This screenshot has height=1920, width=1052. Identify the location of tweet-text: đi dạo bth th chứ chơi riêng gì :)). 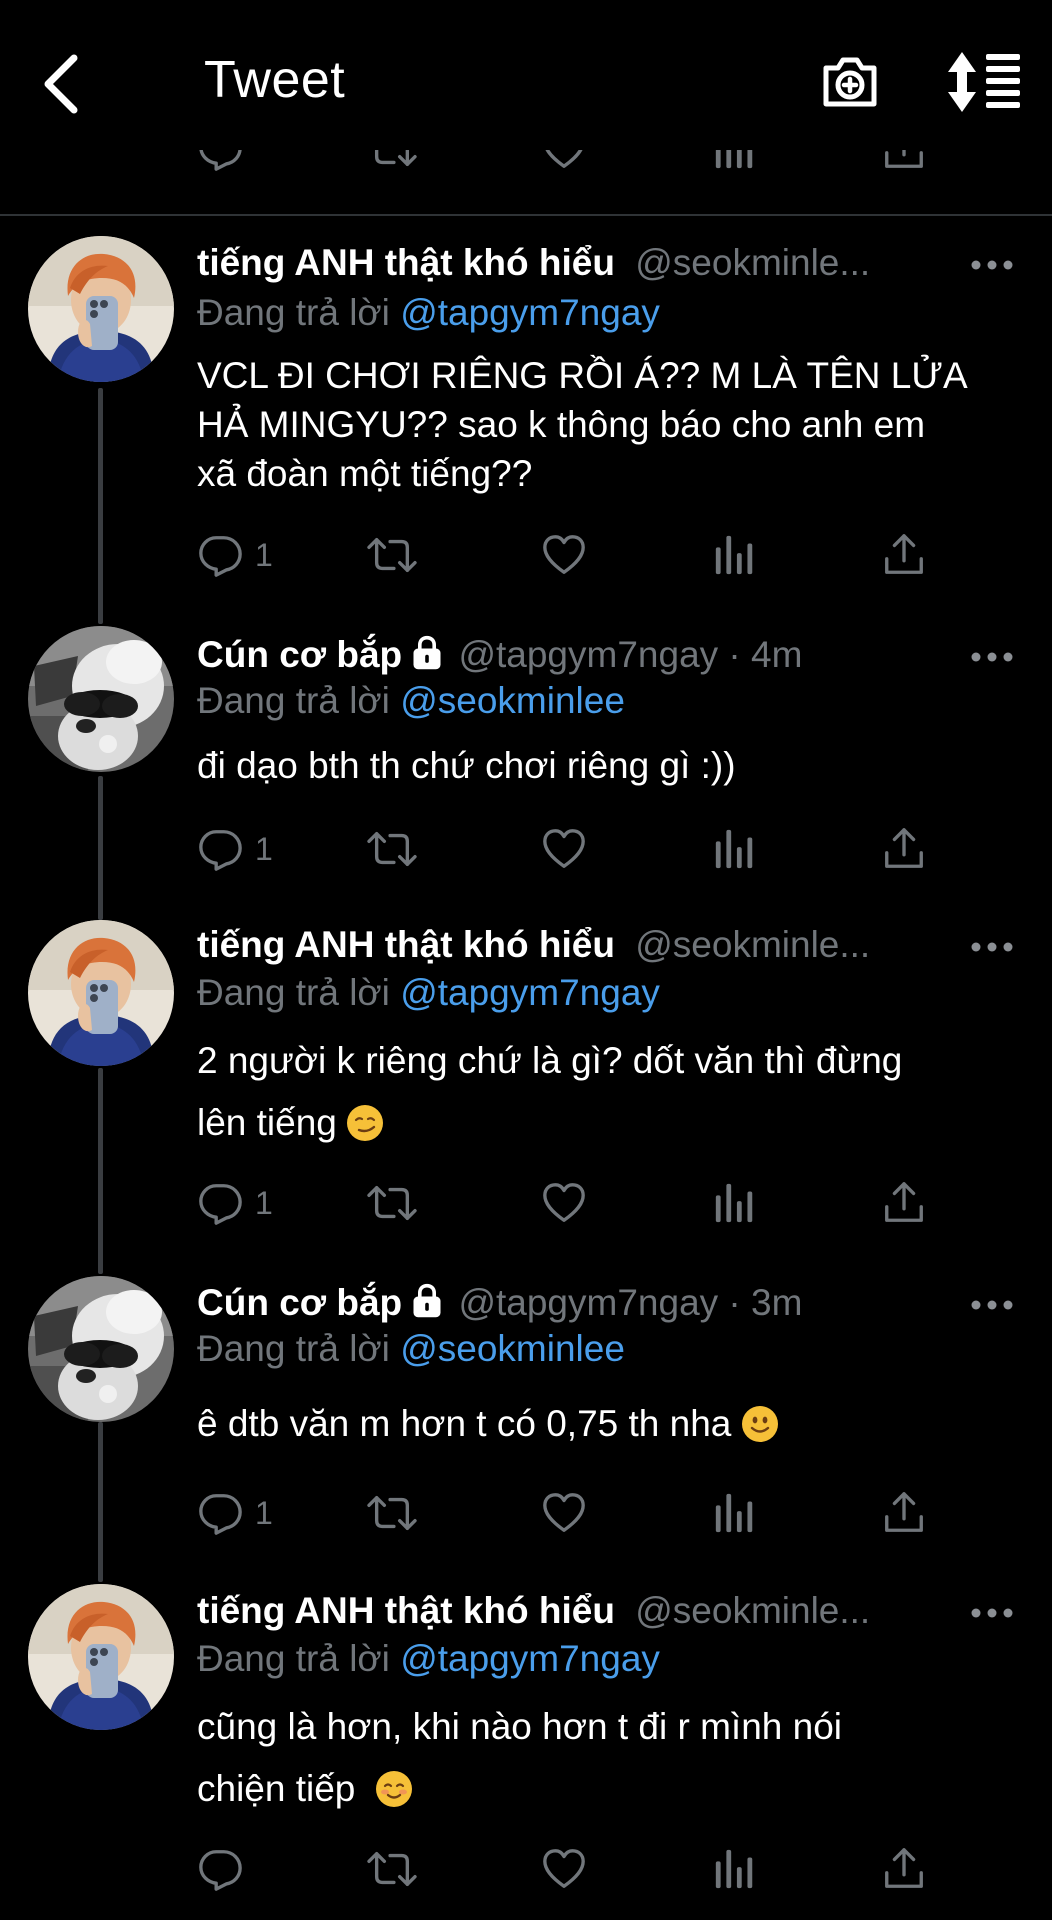
(466, 765).